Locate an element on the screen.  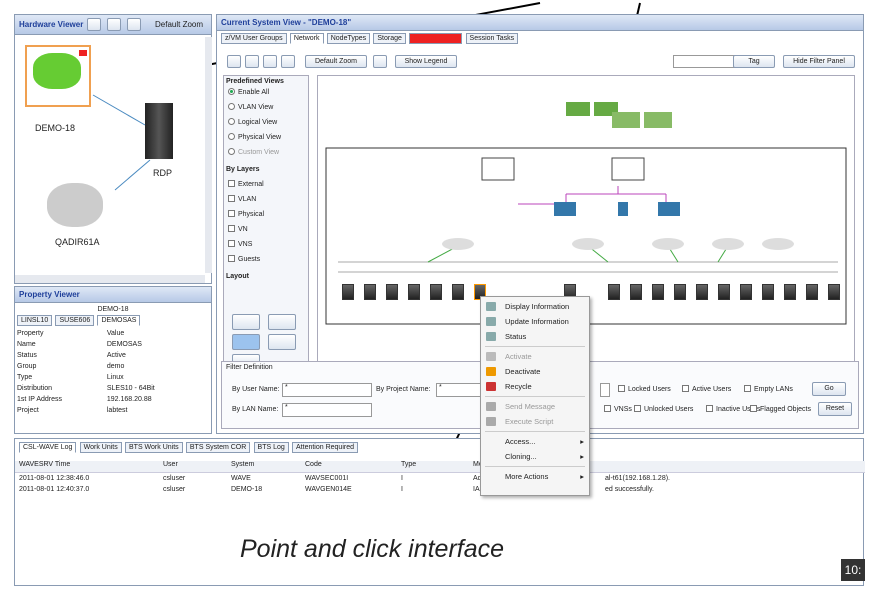
menu-separator is located at coordinates (535, 431).